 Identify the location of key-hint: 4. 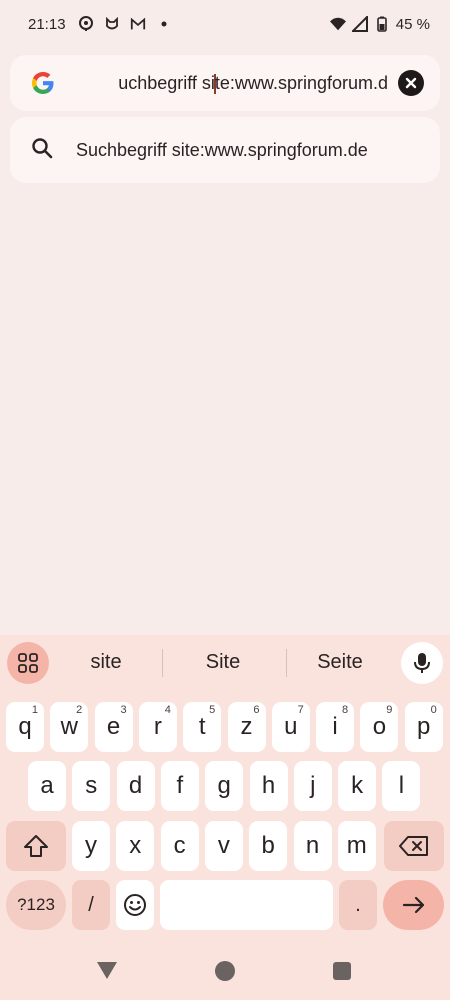
(167, 710).